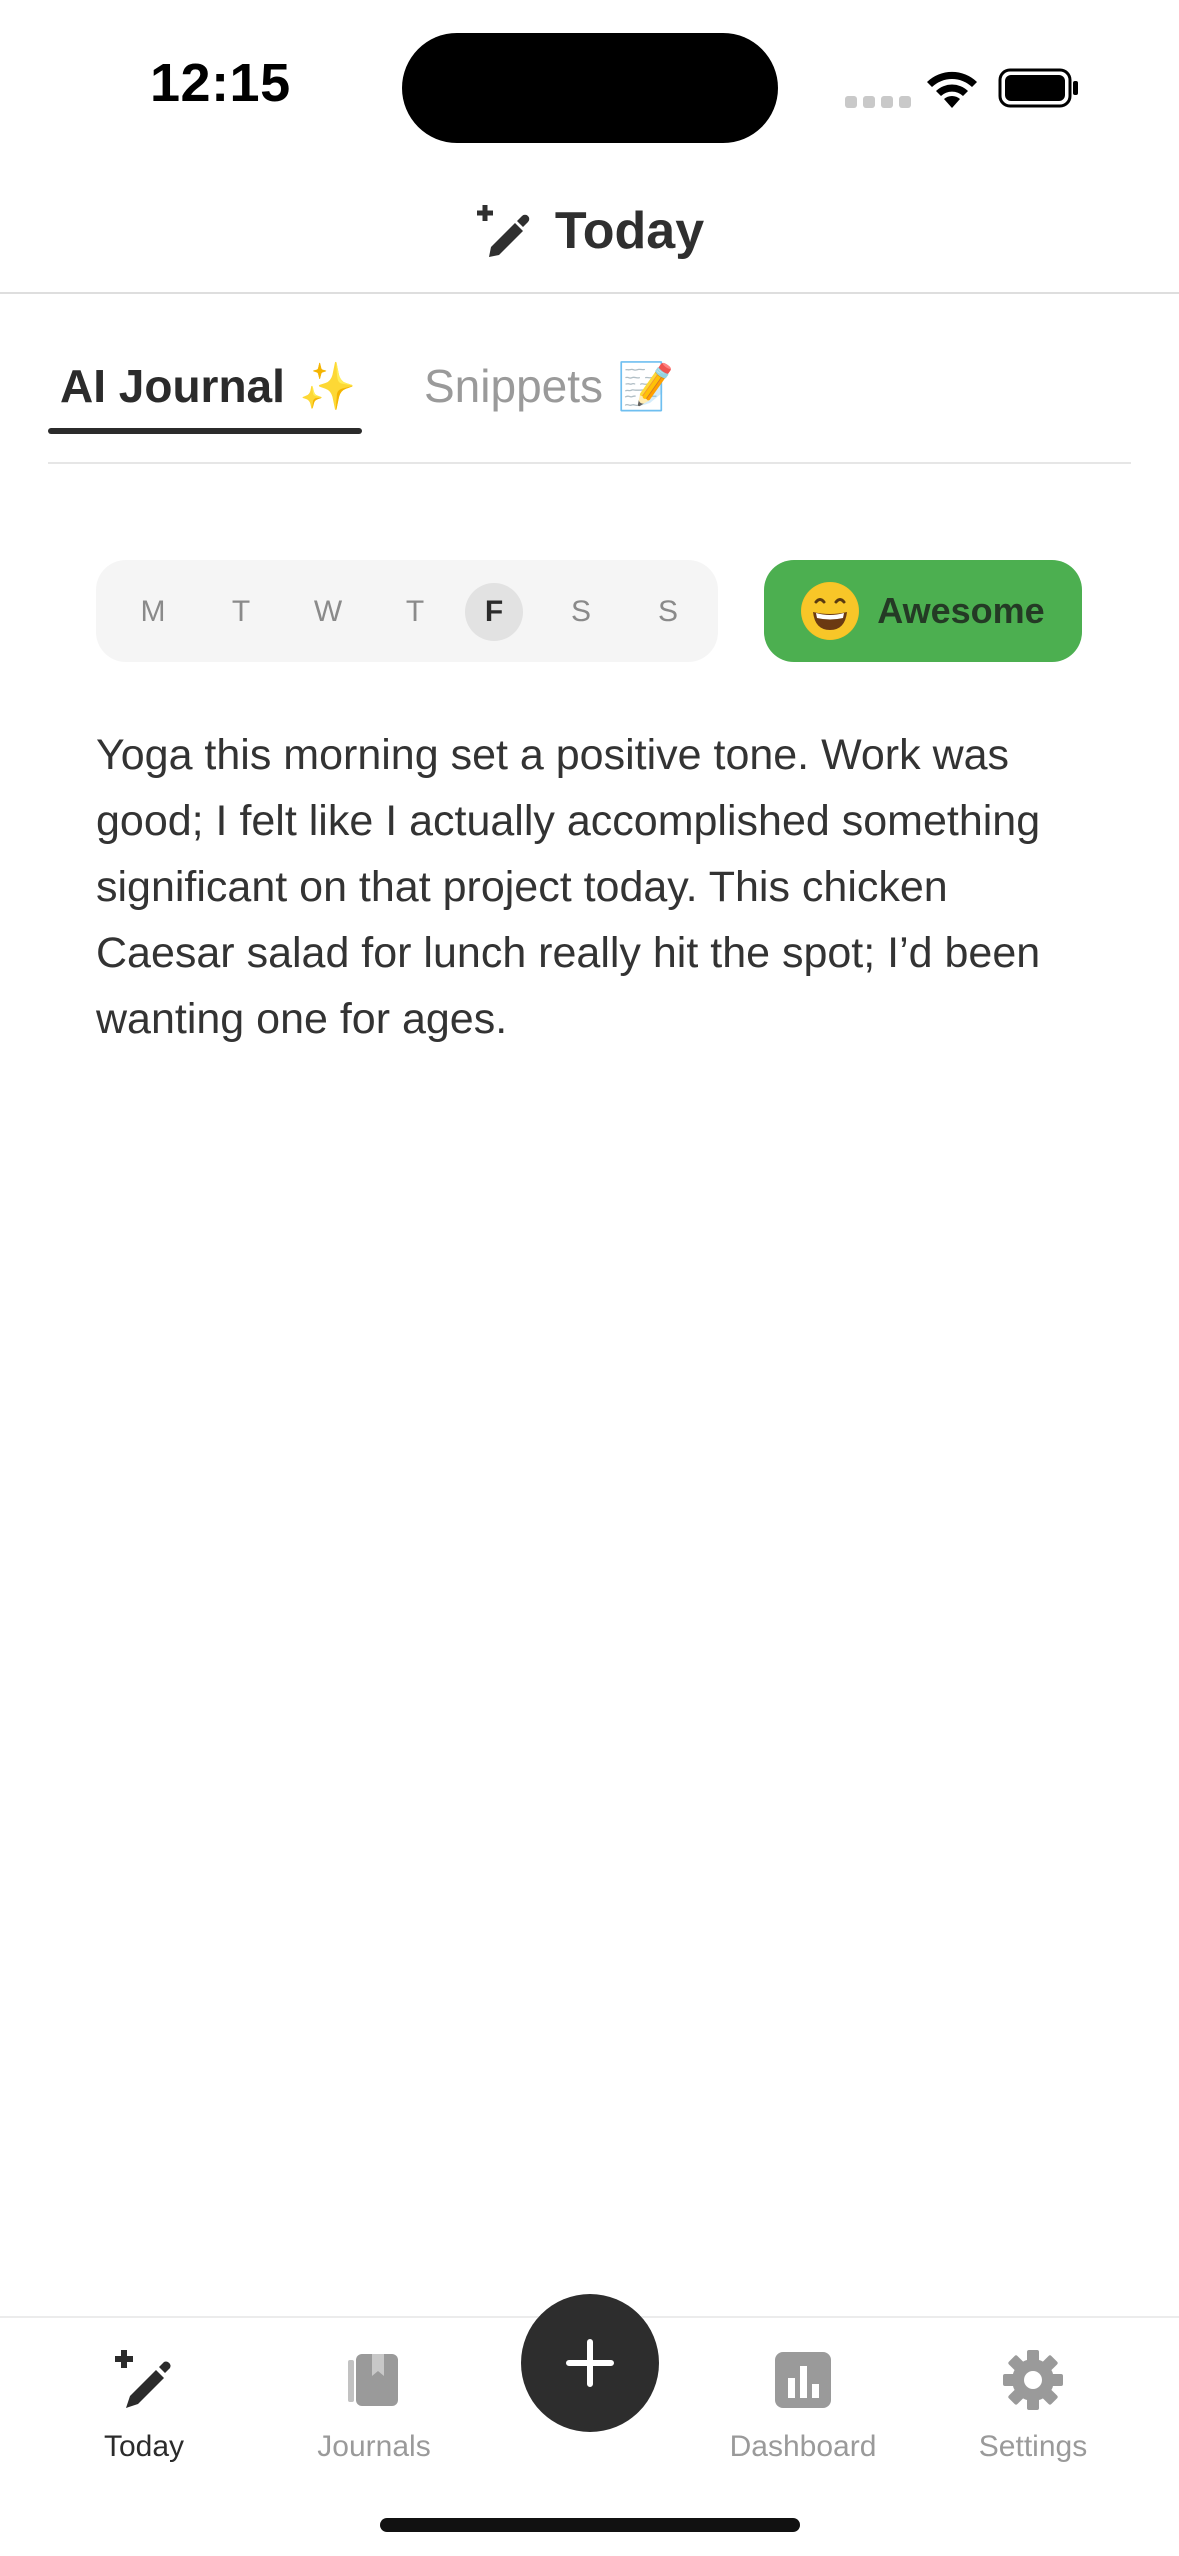  What do you see at coordinates (629, 231) in the screenshot?
I see `page-title: Today` at bounding box center [629, 231].